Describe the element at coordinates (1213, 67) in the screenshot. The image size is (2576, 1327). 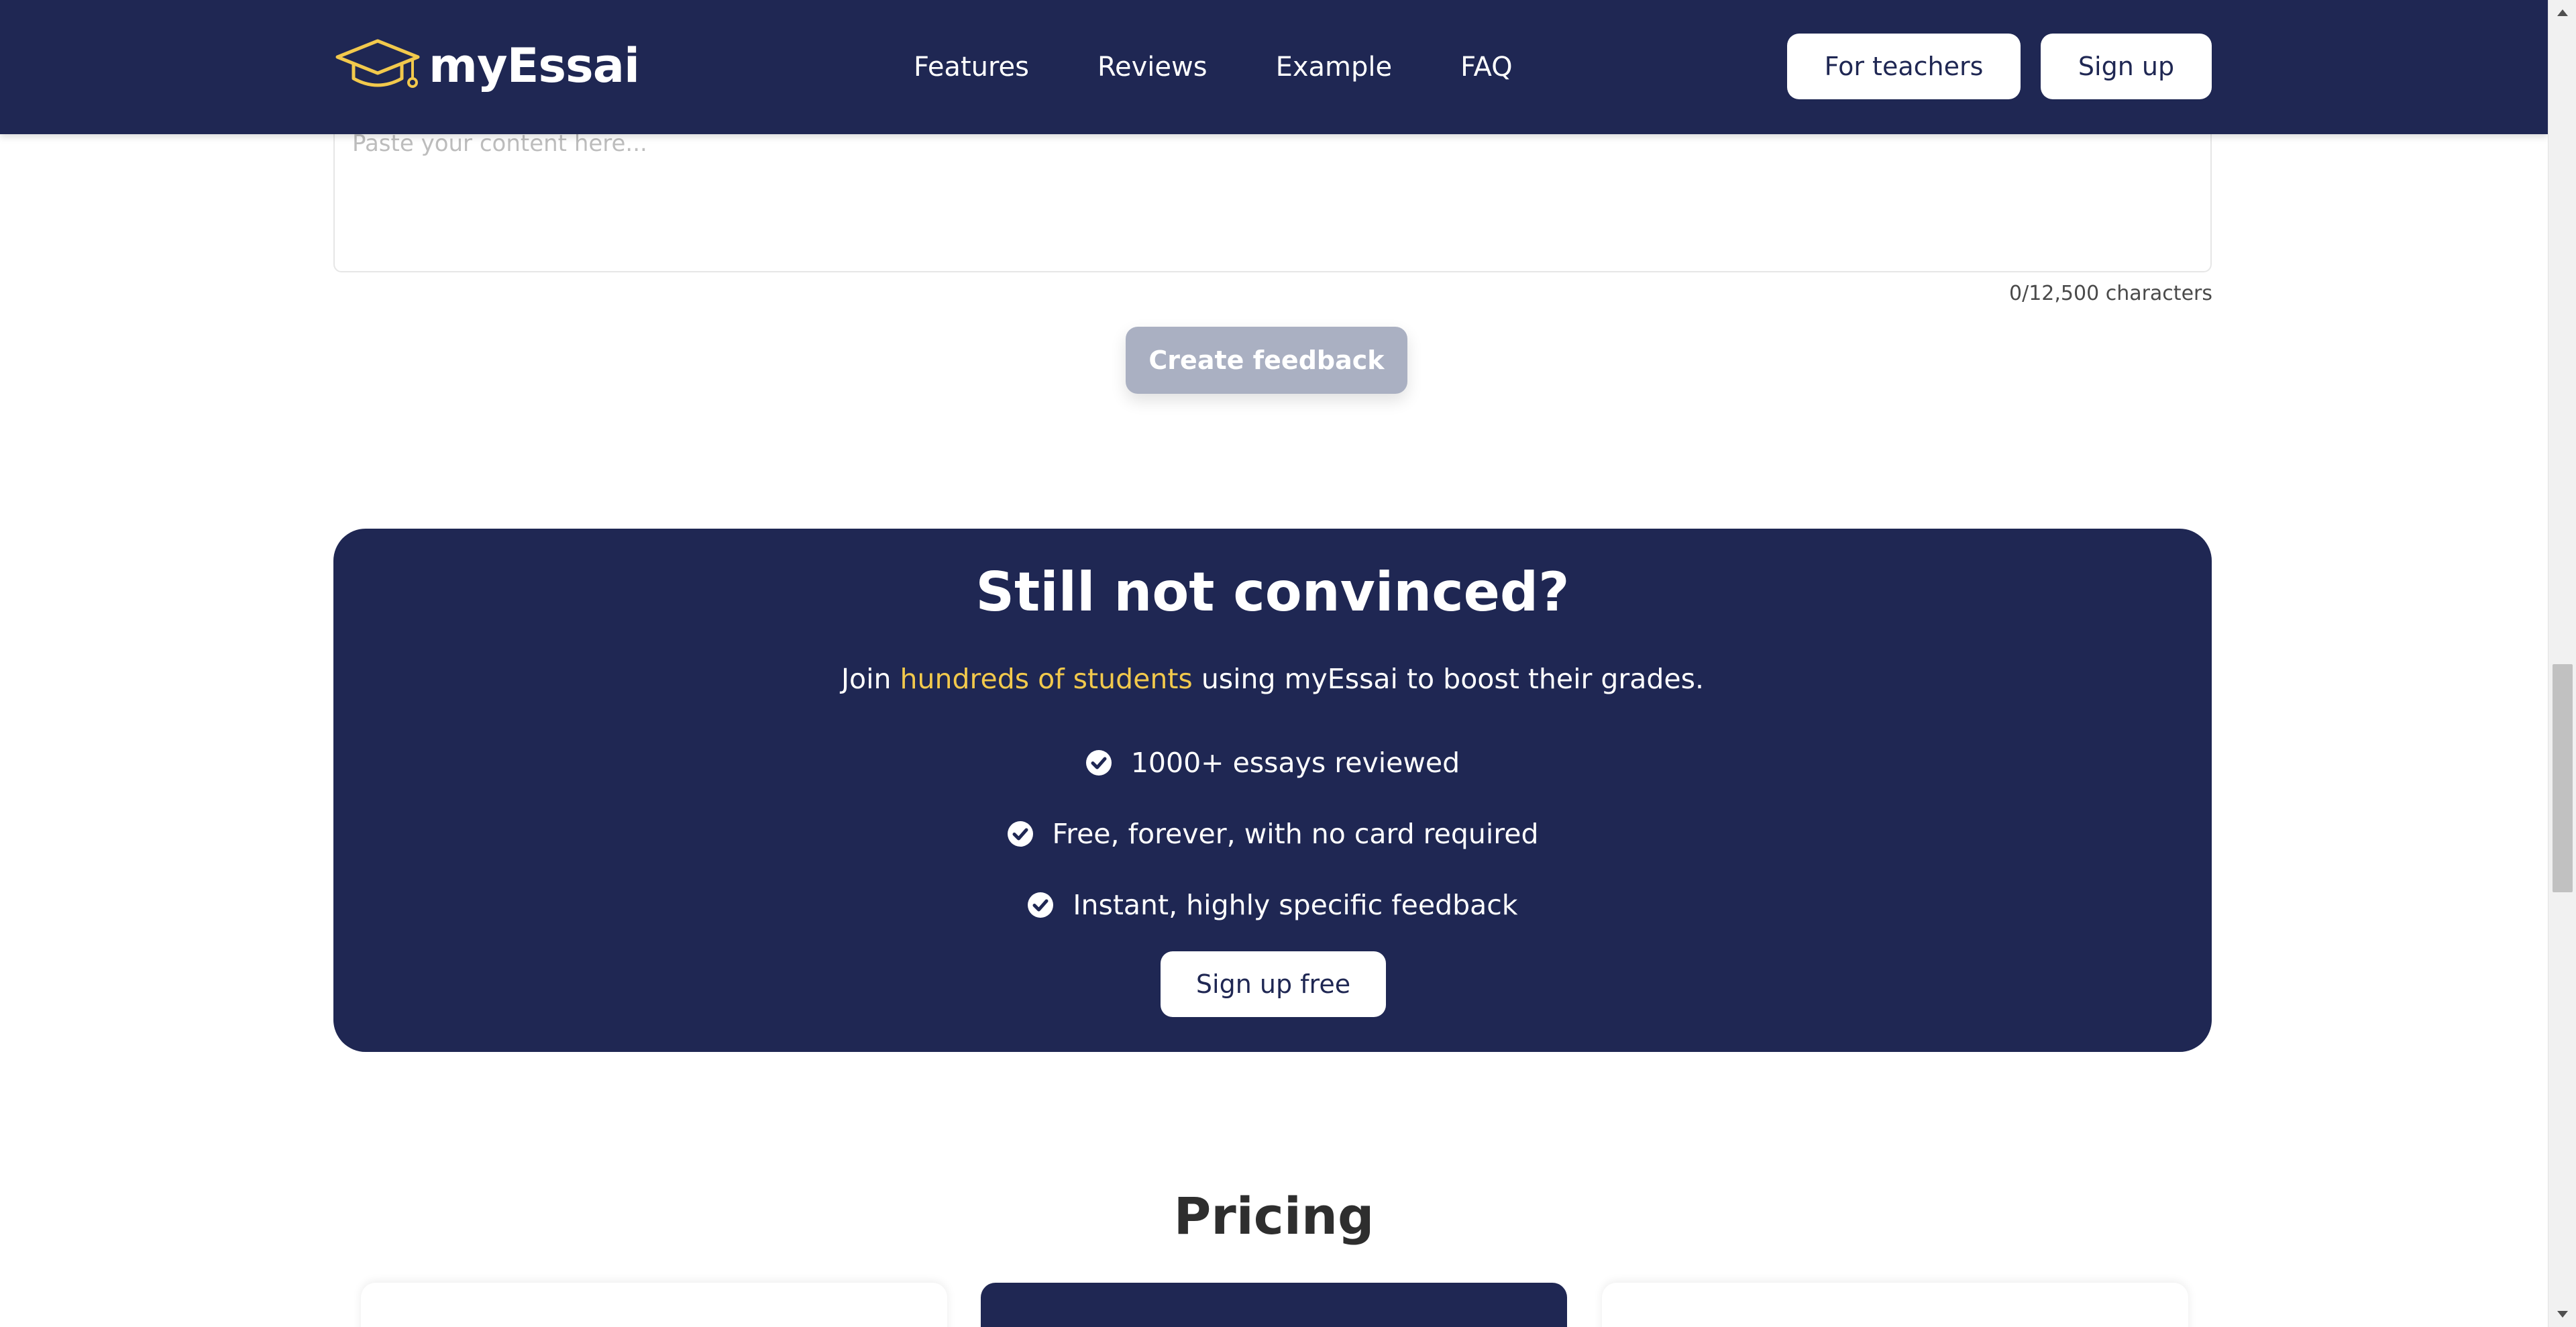
I see `main-nav: Features Reviews Example FAQ` at that location.